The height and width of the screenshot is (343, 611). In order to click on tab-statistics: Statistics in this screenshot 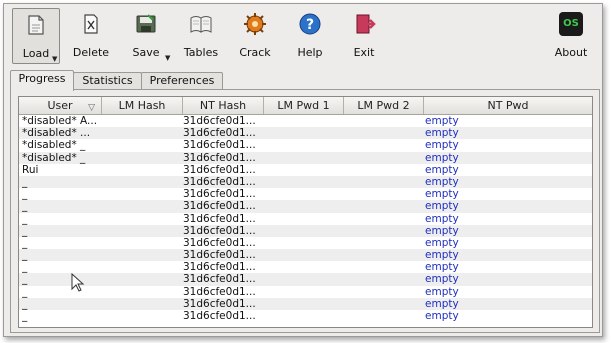, I will do `click(107, 81)`.